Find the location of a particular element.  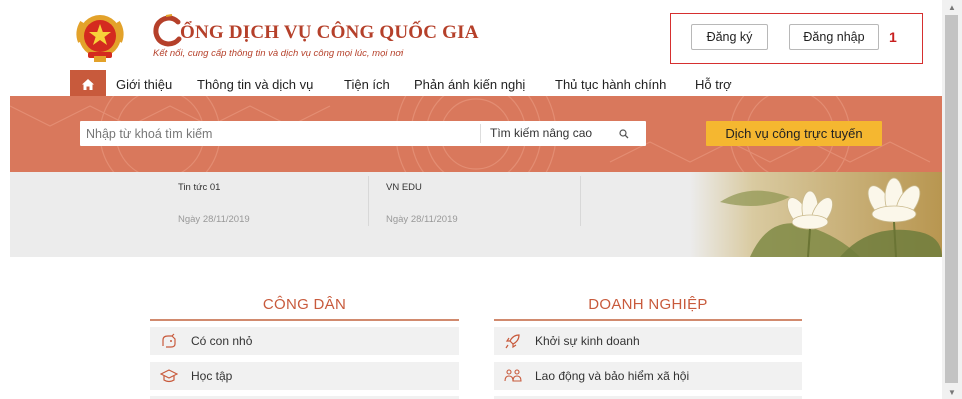

business-title-underline is located at coordinates (648, 320).